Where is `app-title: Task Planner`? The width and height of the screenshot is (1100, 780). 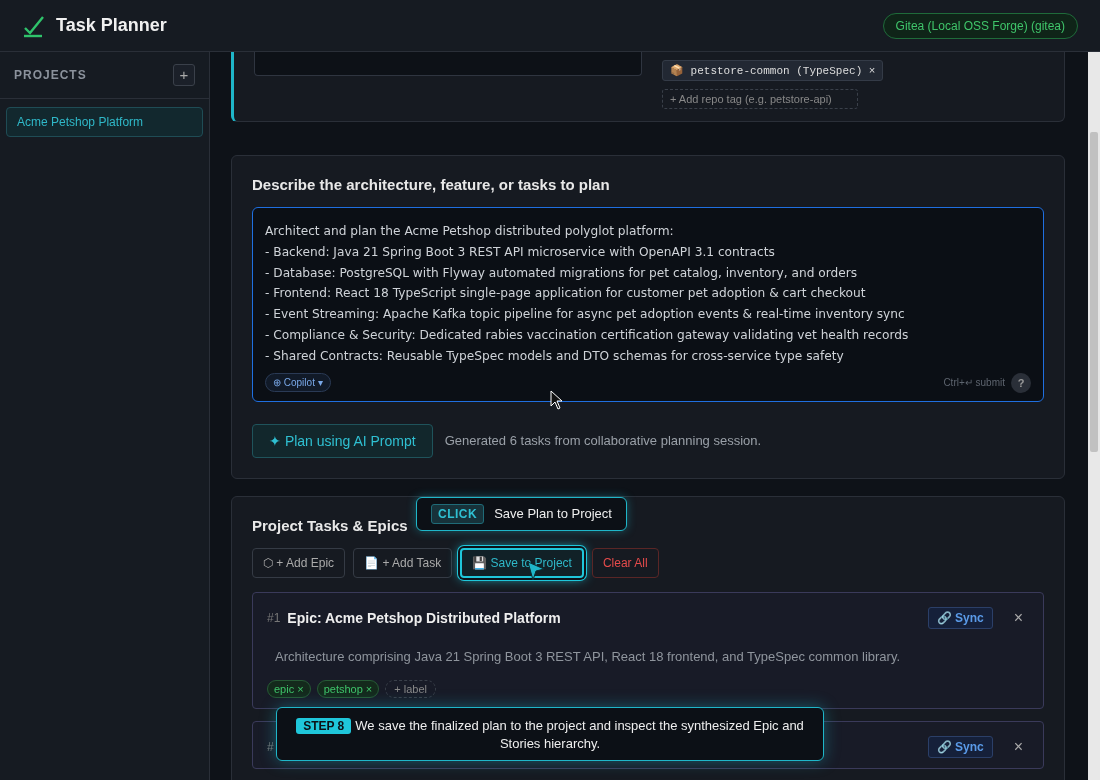
app-title: Task Planner is located at coordinates (112, 25).